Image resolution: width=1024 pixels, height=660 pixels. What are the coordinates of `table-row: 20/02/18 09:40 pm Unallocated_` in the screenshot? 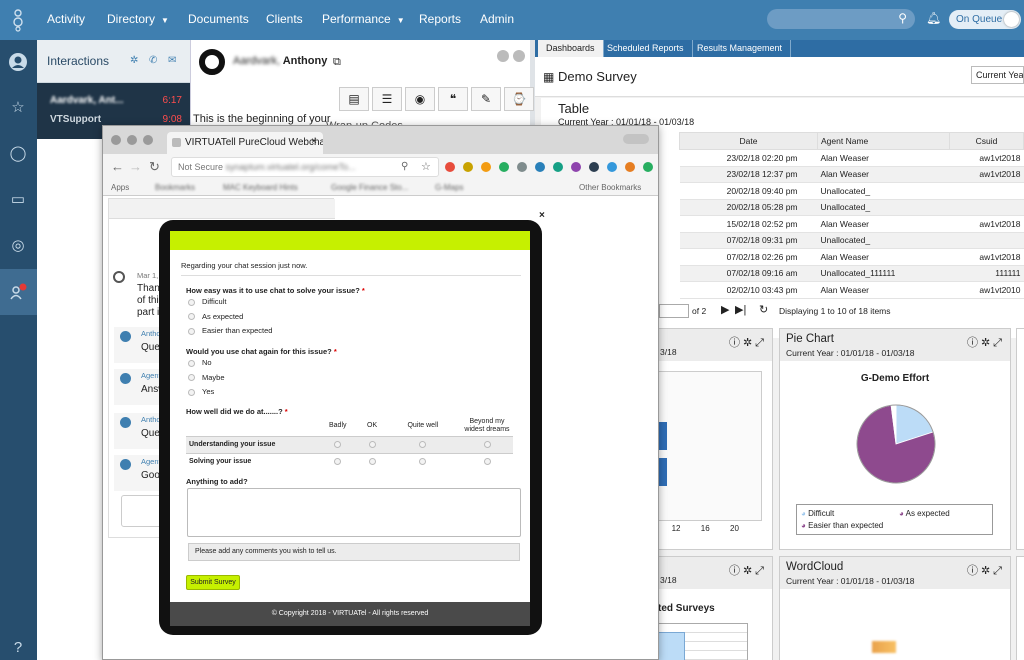 It's located at (851, 191).